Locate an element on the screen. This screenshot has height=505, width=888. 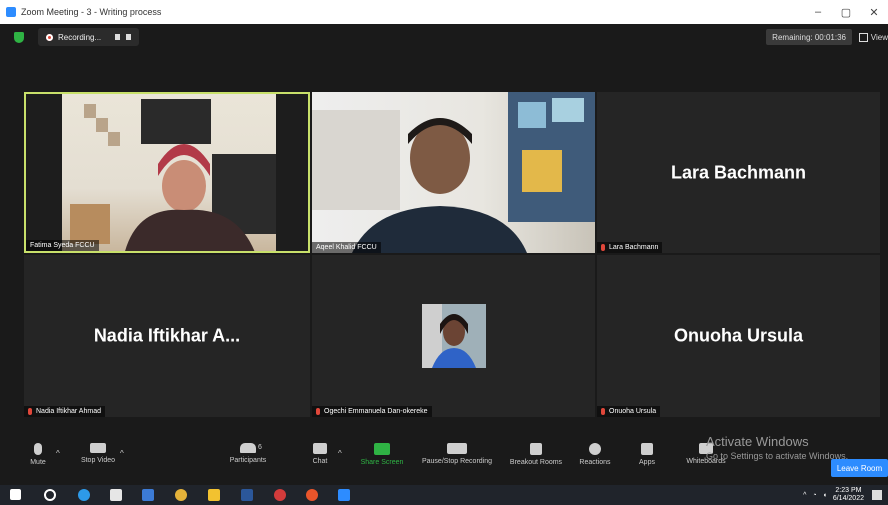
share-screen-icon is located at coordinates (382, 449).